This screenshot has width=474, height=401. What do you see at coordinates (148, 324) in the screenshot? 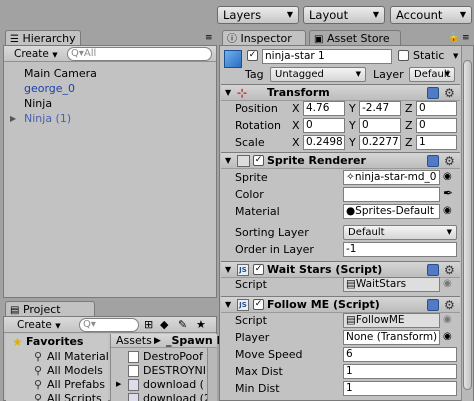
I see `filter-icon: ⊞` at bounding box center [148, 324].